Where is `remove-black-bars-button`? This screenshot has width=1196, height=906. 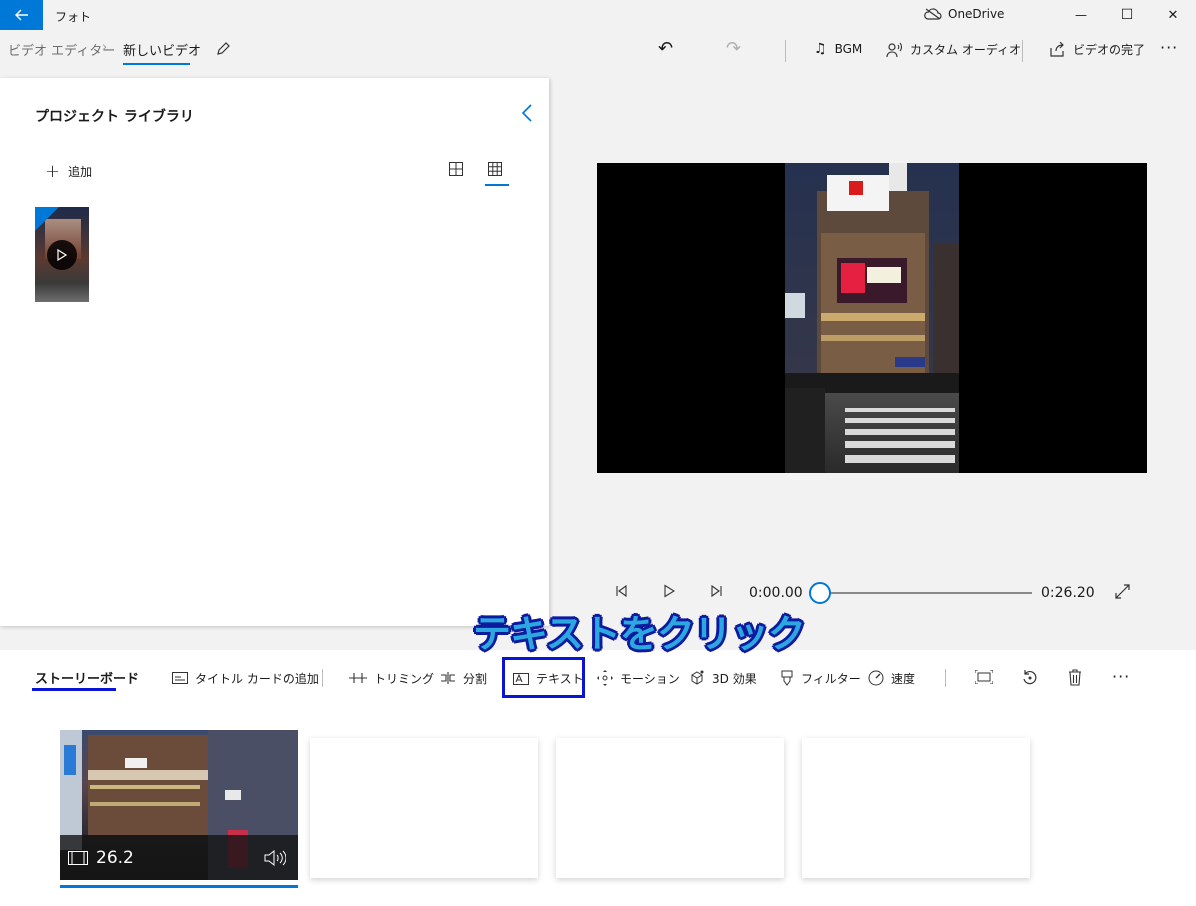 remove-black-bars-button is located at coordinates (984, 678).